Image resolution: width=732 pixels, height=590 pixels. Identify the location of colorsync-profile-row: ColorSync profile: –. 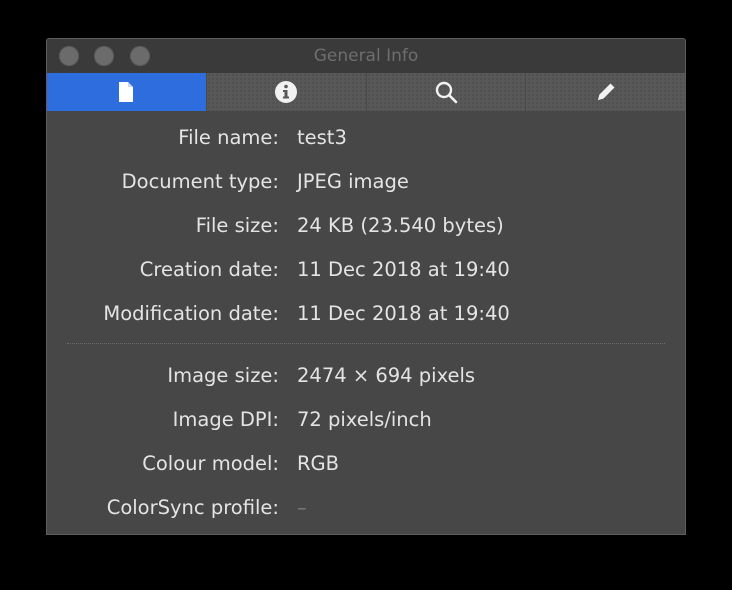
(366, 508).